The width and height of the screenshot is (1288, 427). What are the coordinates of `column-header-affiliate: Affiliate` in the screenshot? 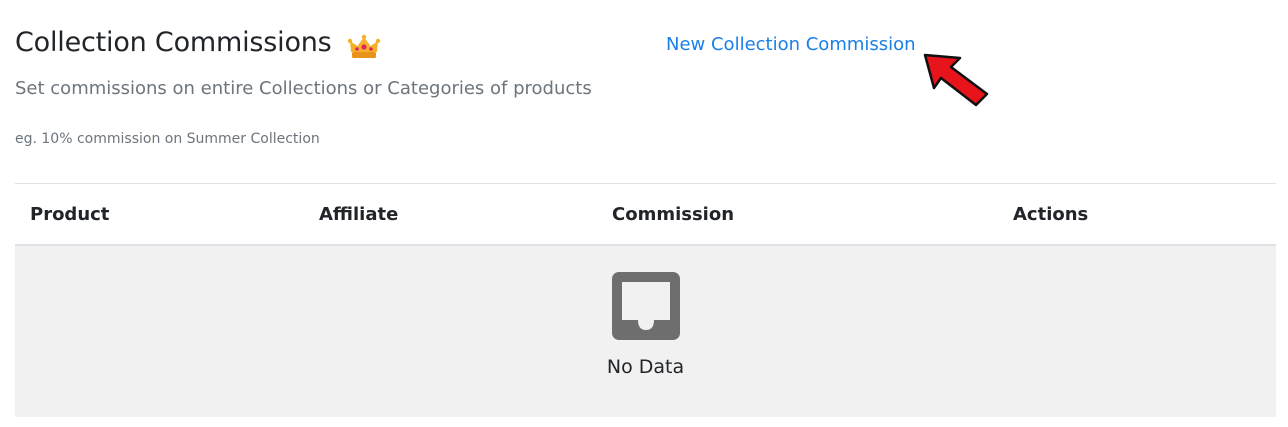 It's located at (359, 214).